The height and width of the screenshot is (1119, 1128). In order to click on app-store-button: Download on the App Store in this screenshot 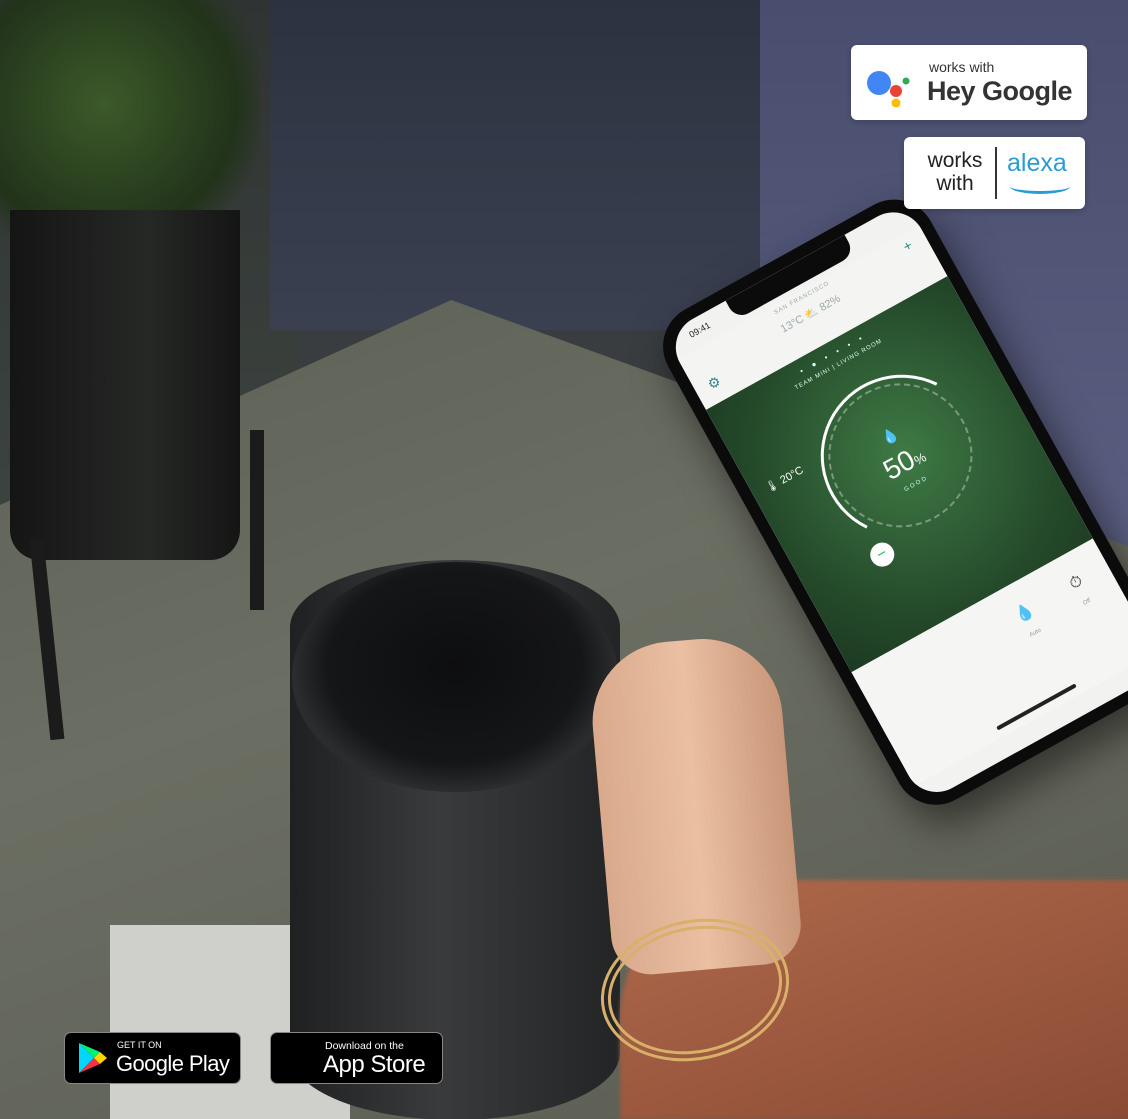, I will do `click(356, 1058)`.